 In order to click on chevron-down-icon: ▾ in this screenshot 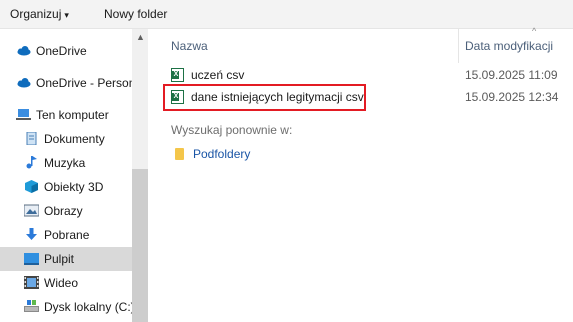, I will do `click(66, 15)`.